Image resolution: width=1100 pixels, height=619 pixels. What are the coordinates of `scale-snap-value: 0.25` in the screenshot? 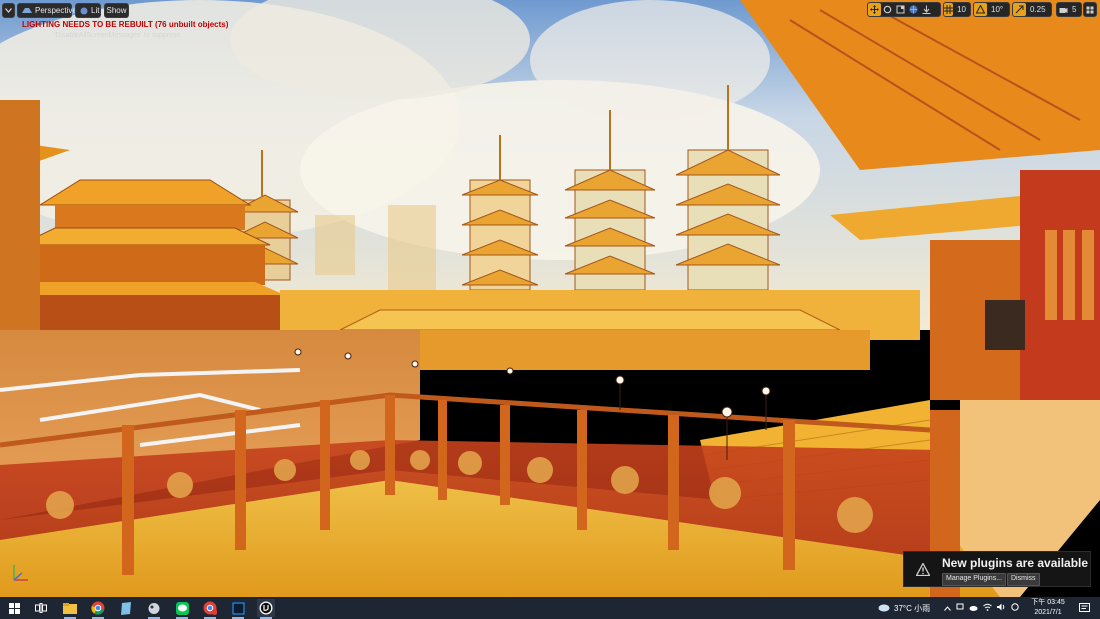 It's located at (1038, 9).